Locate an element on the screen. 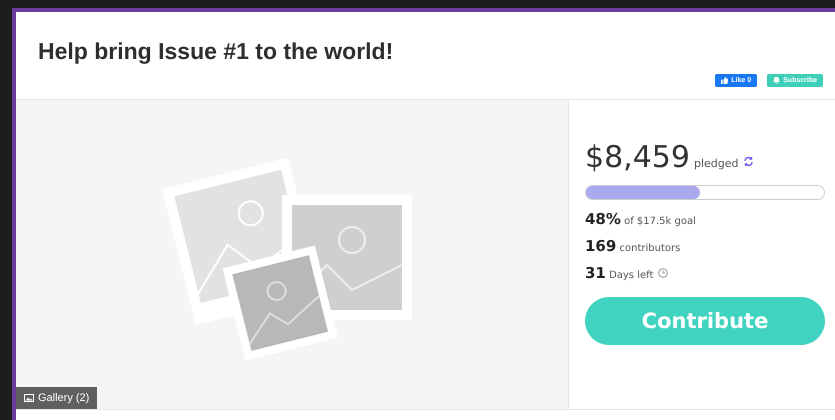  pledged-amount: $8,459 is located at coordinates (637, 157).